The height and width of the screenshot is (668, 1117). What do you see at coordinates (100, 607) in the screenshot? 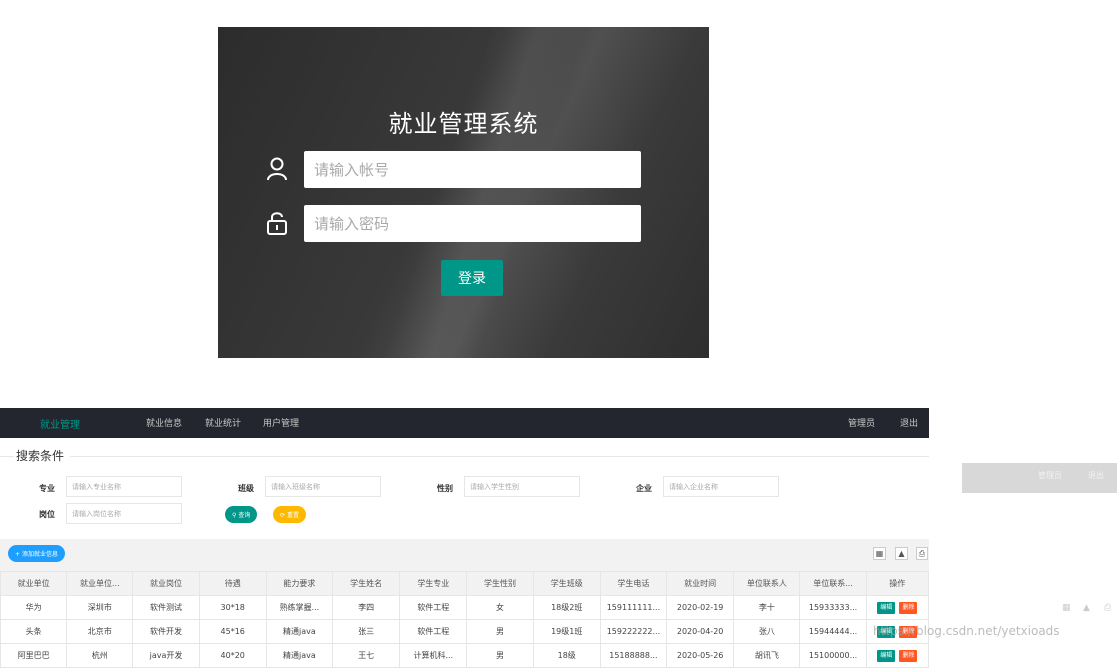
I see `cell: 深圳市` at bounding box center [100, 607].